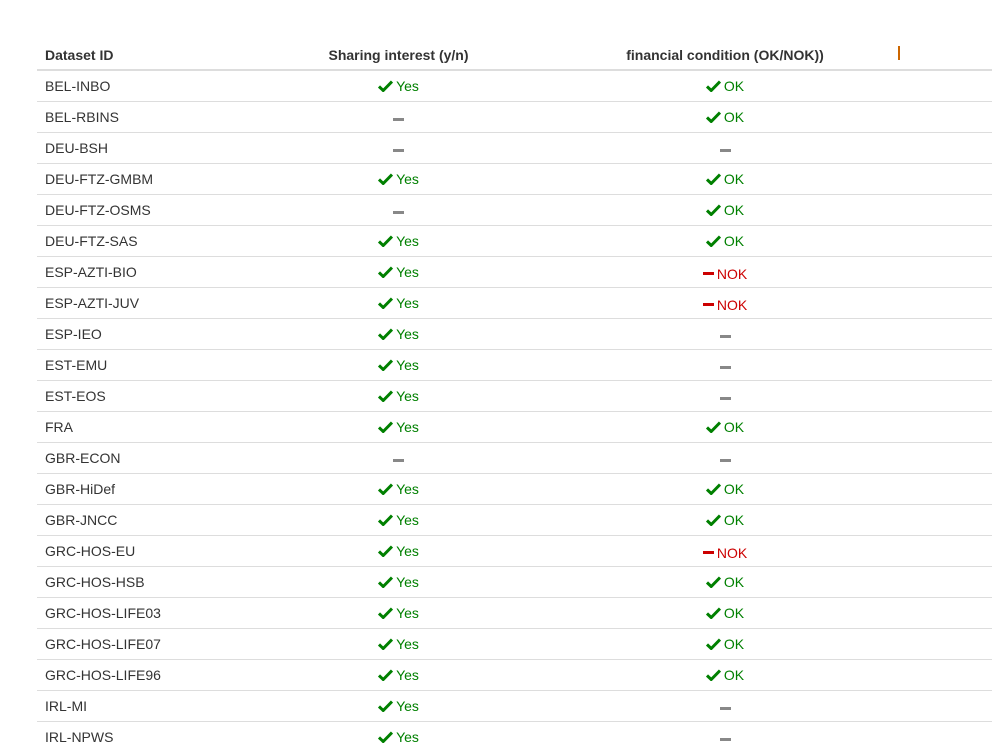 Image resolution: width=992 pixels, height=744 pixels. Describe the element at coordinates (514, 148) in the screenshot. I see `table-row: DEU-BSH Yes OK` at that location.